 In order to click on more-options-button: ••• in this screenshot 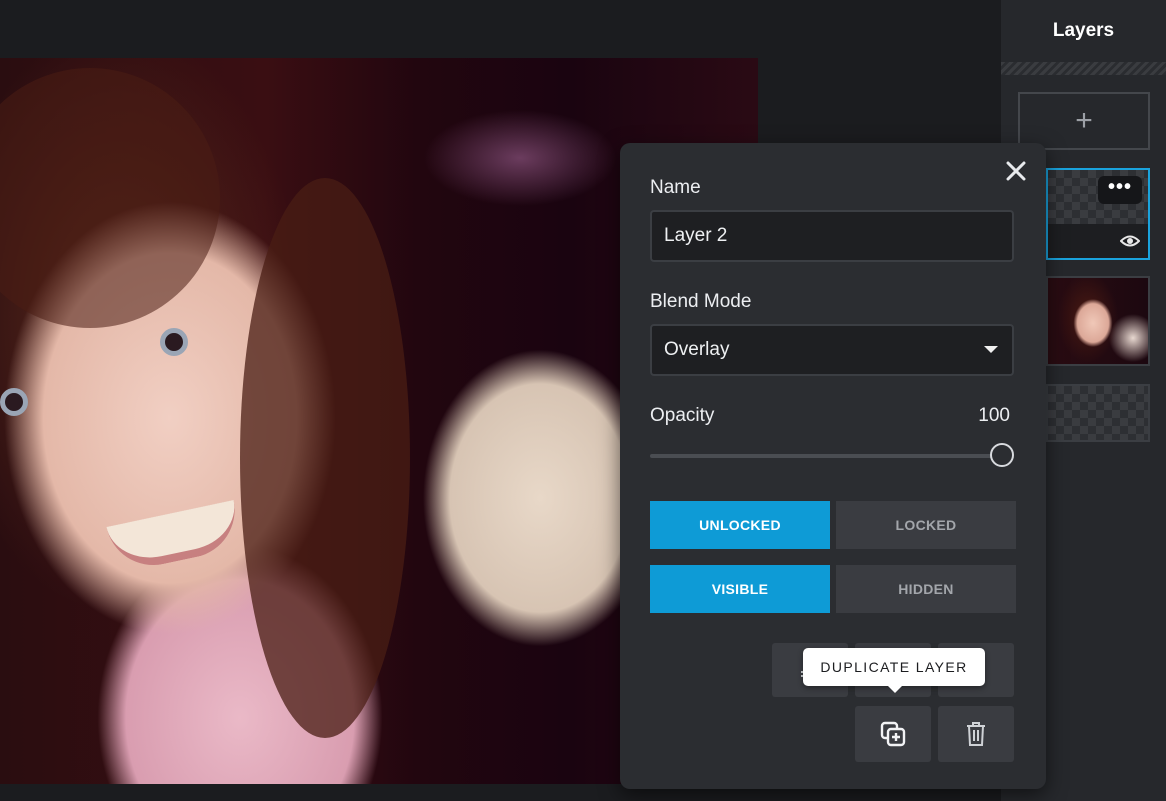, I will do `click(1120, 190)`.